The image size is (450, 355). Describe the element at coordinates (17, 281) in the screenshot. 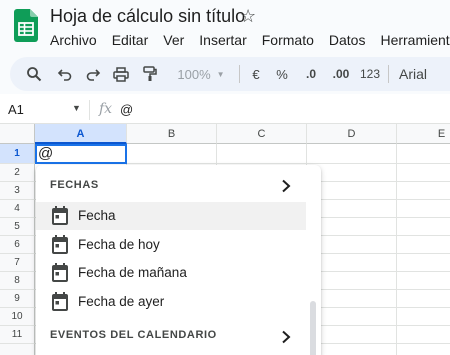

I see `row-header-8: 8` at that location.